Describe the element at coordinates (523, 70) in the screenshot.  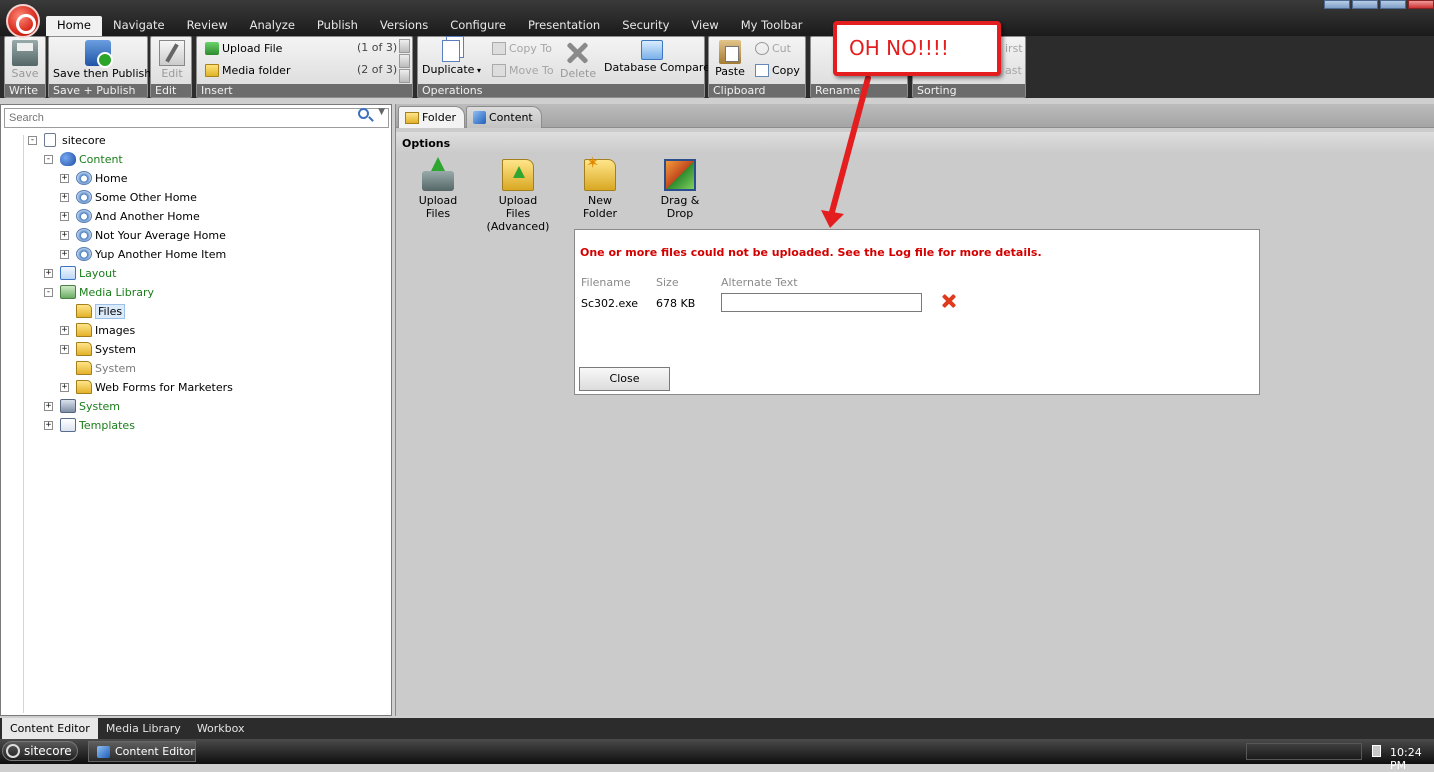
I see `move-to-button: Move To` at that location.